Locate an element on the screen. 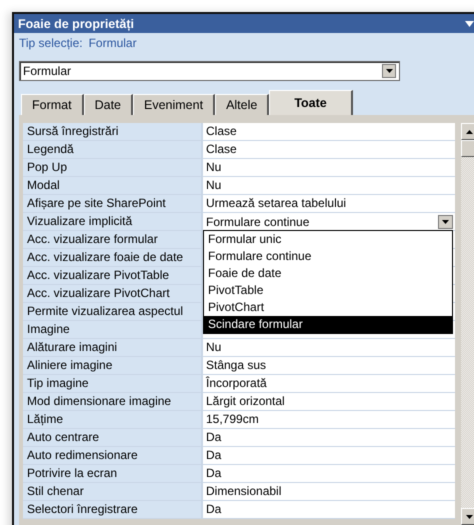 The image size is (474, 525). property-name: Lățime is located at coordinates (113, 419).